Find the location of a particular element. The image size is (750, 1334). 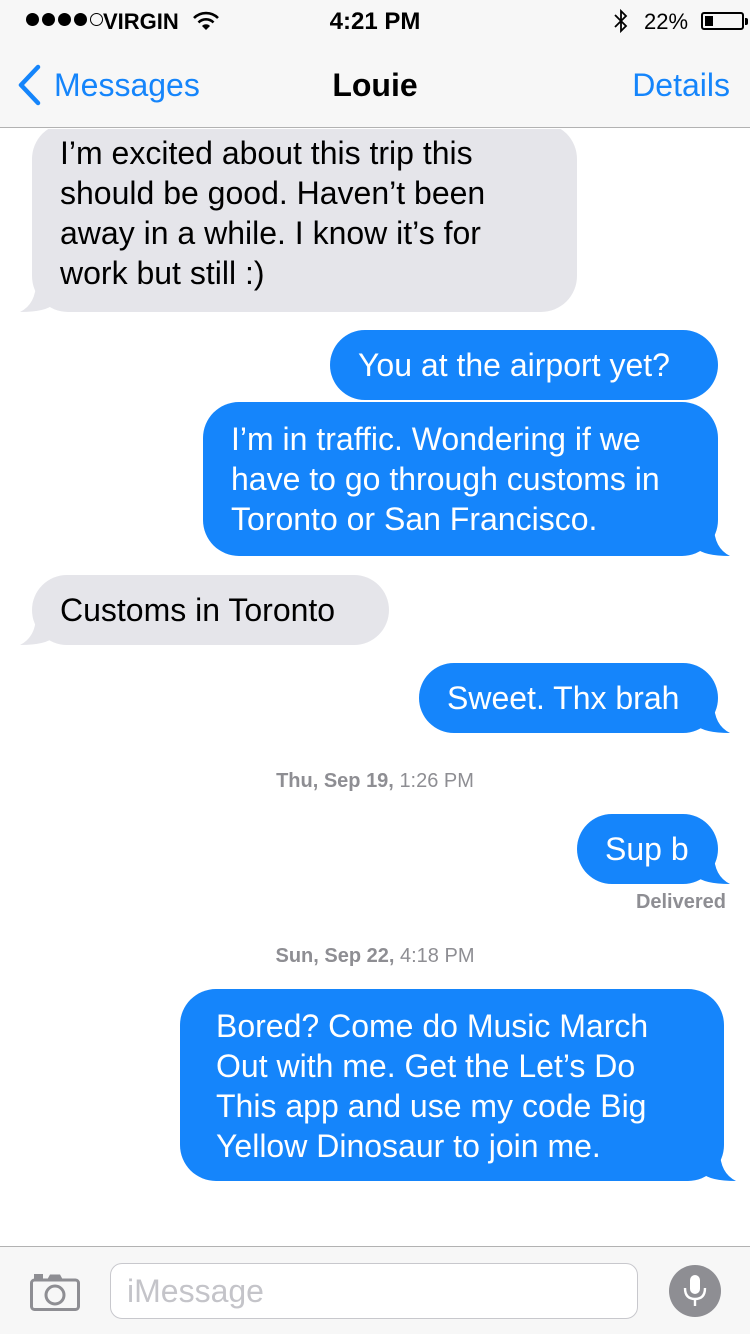

message-field is located at coordinates (374, 1291).